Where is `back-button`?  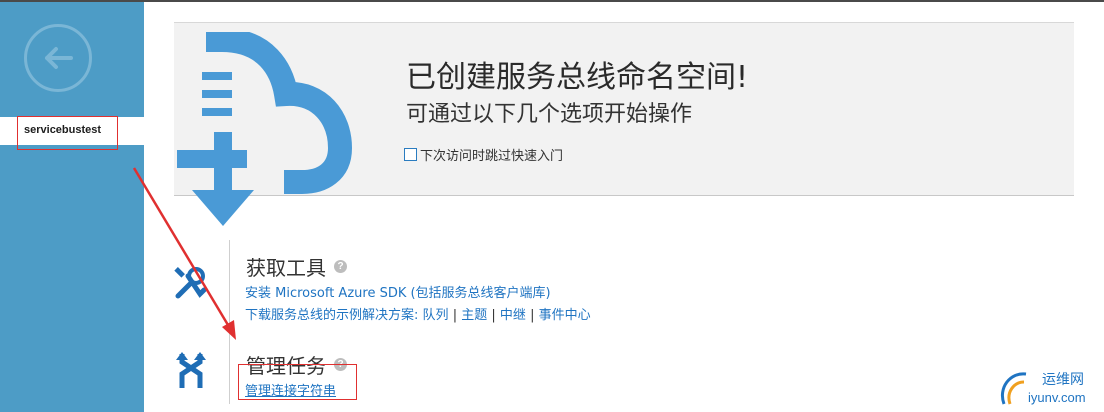 back-button is located at coordinates (58, 58).